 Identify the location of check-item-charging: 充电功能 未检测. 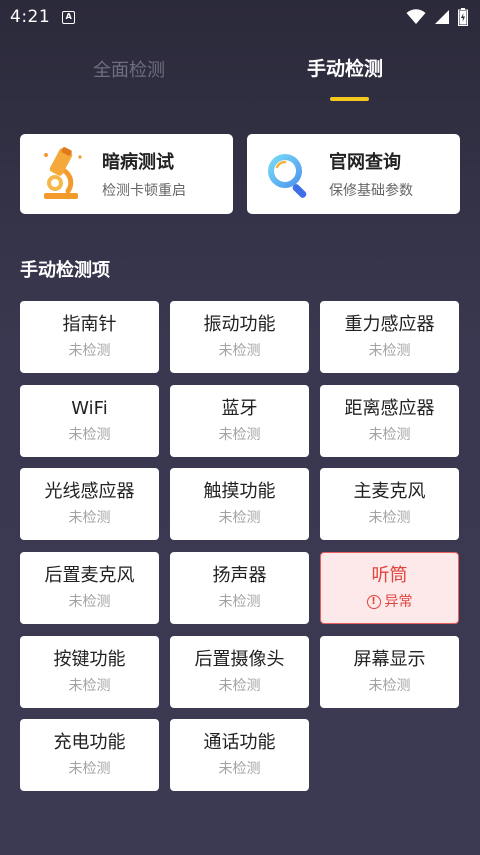
(89, 755).